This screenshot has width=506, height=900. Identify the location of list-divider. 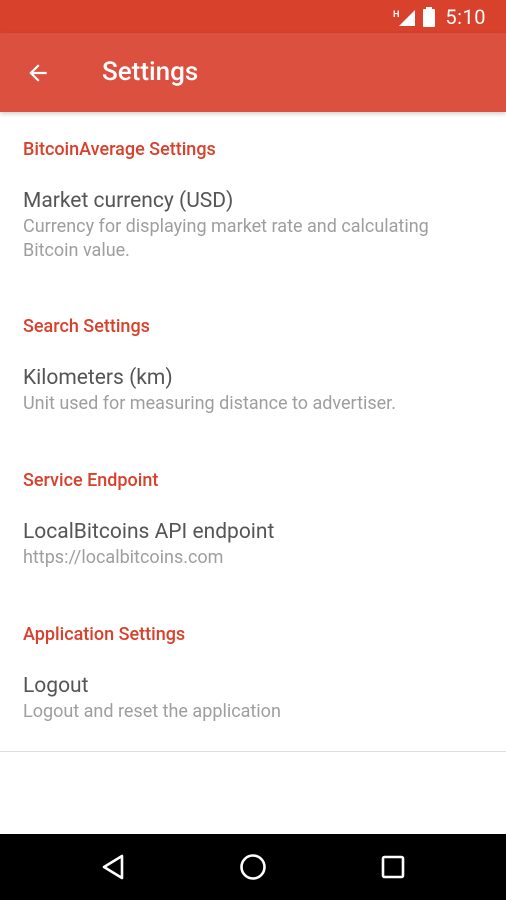
(253, 751).